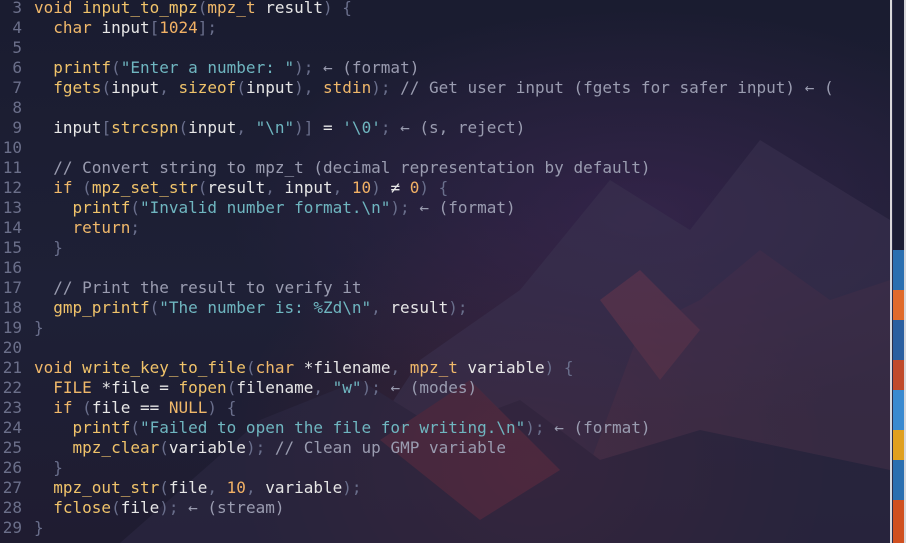  What do you see at coordinates (140, 8) in the screenshot?
I see `code-token: input_to_mpz` at bounding box center [140, 8].